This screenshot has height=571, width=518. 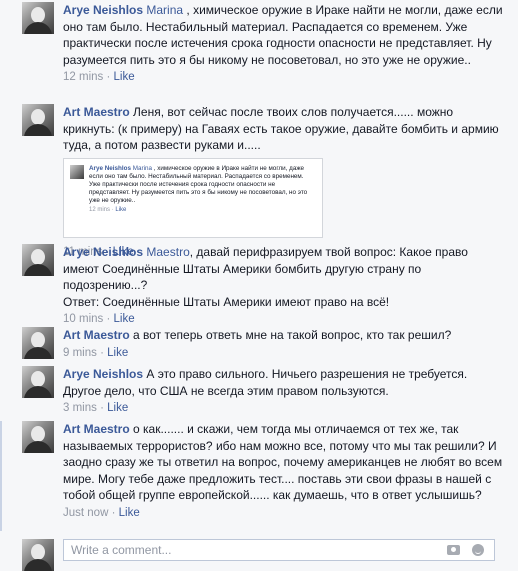 I want to click on comment-composer, so click(x=259, y=555).